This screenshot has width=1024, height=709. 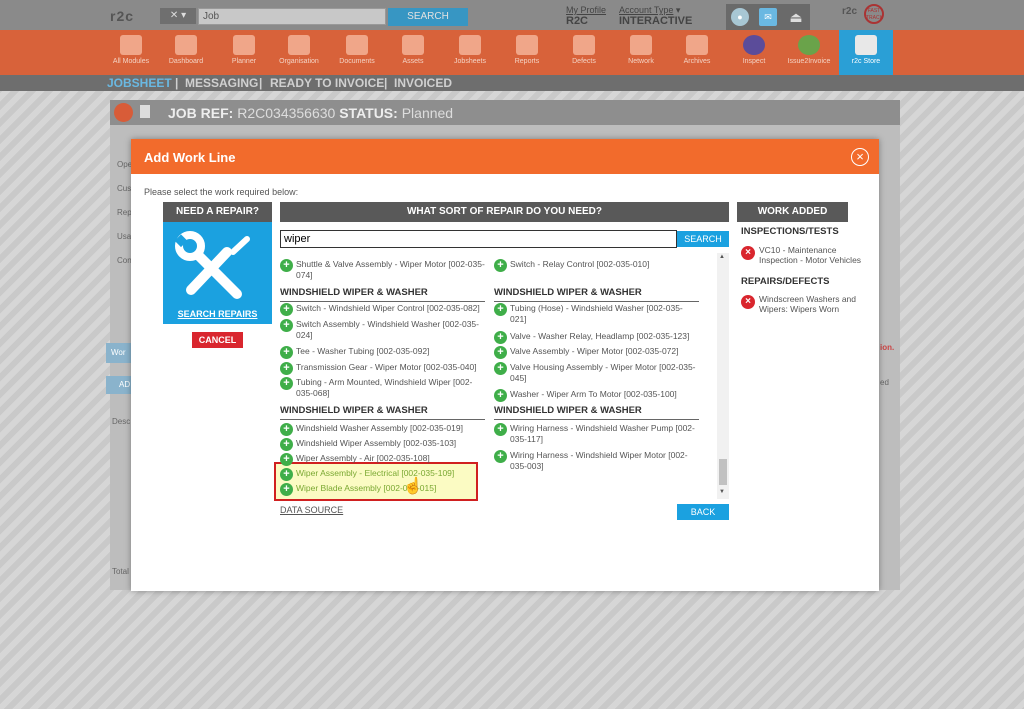 What do you see at coordinates (217, 340) in the screenshot?
I see `cancel-button: CANCEL` at bounding box center [217, 340].